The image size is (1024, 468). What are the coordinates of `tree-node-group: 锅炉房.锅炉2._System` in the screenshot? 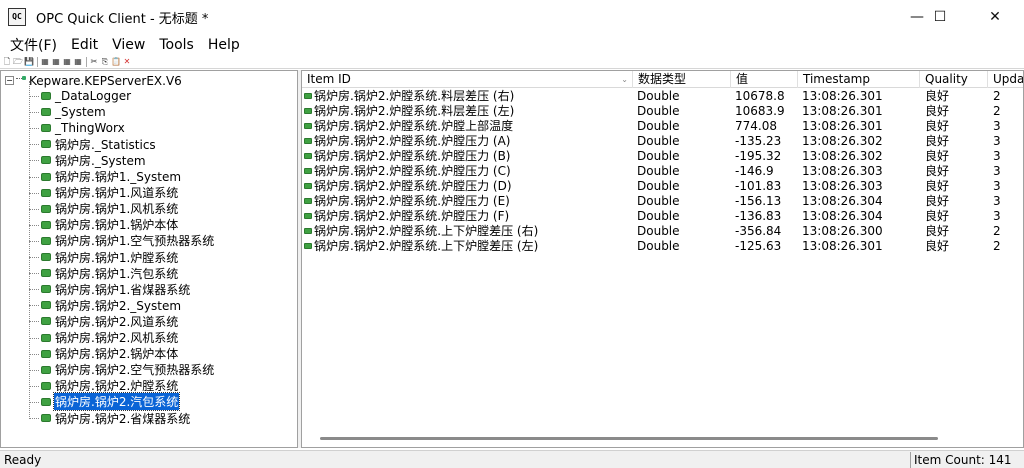 It's located at (111, 305).